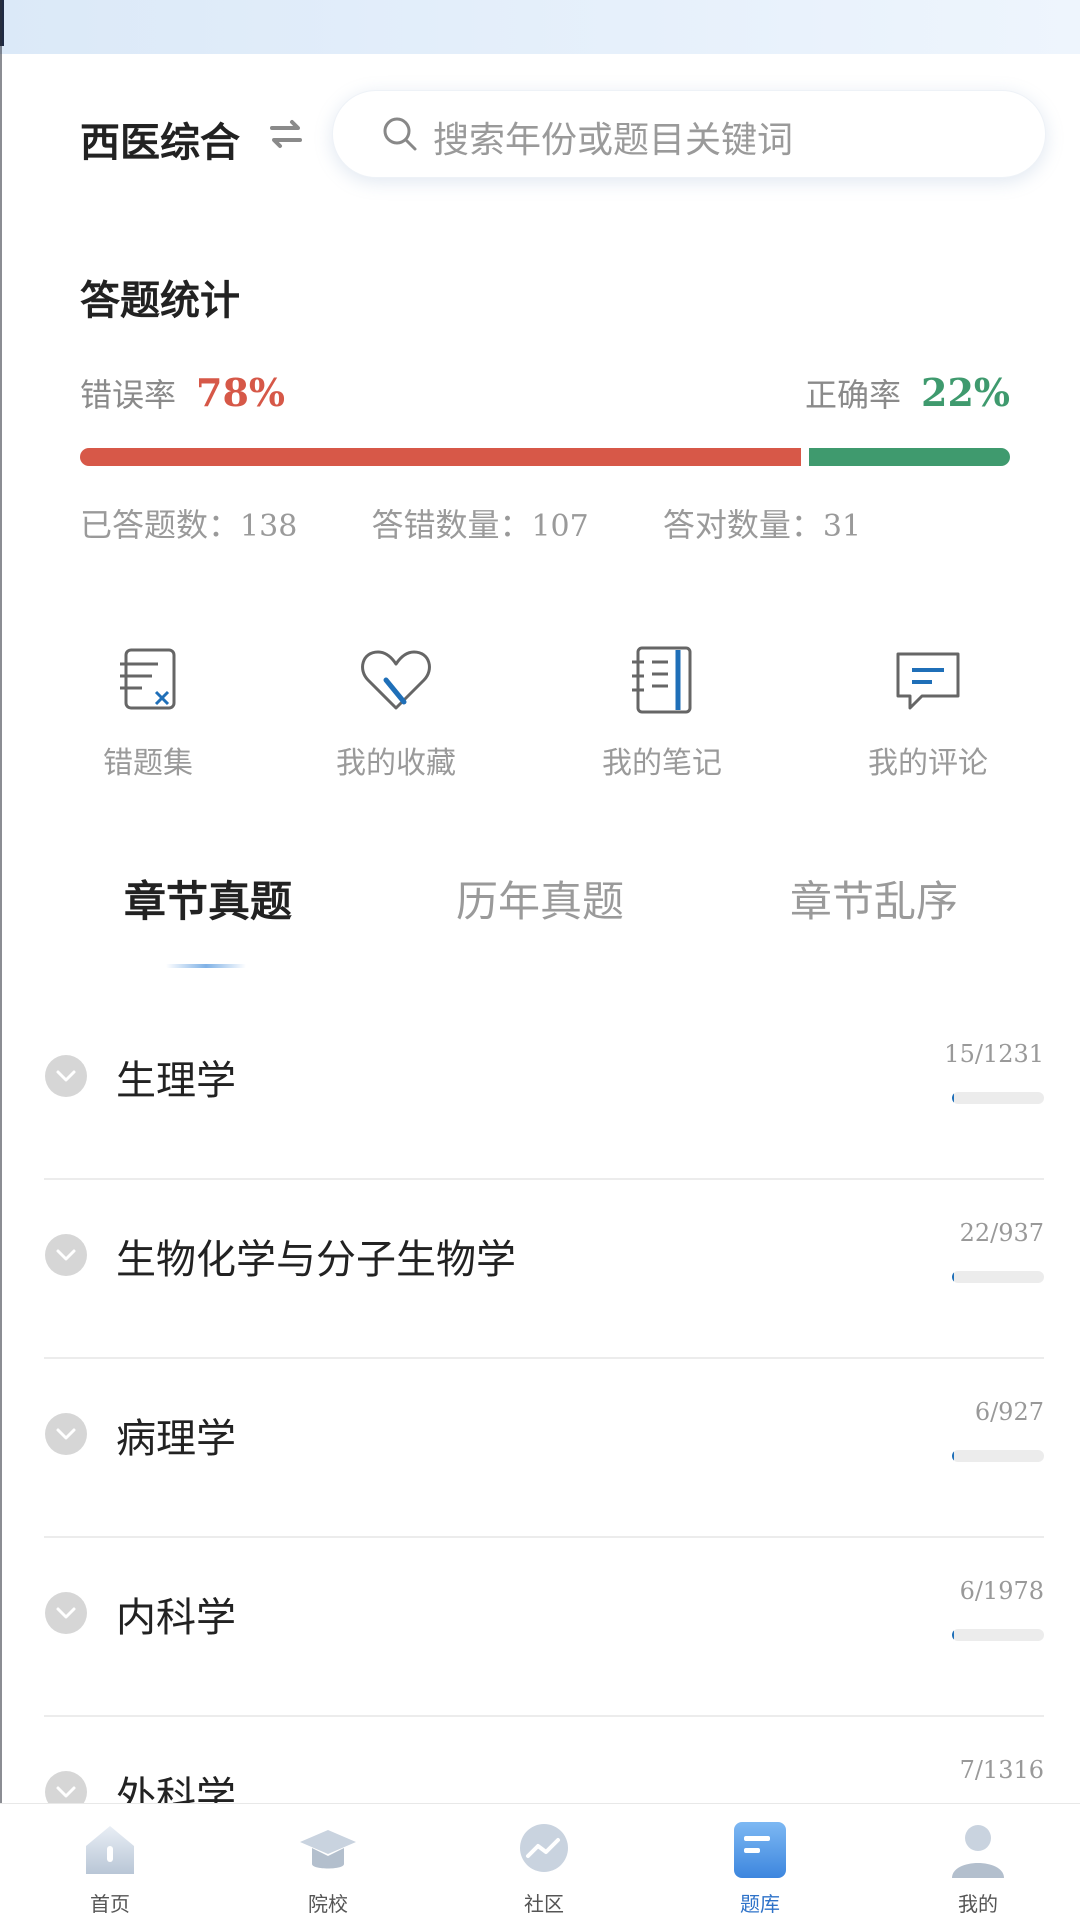  I want to click on chapter-row: 内科学 6/1978, so click(544, 1627).